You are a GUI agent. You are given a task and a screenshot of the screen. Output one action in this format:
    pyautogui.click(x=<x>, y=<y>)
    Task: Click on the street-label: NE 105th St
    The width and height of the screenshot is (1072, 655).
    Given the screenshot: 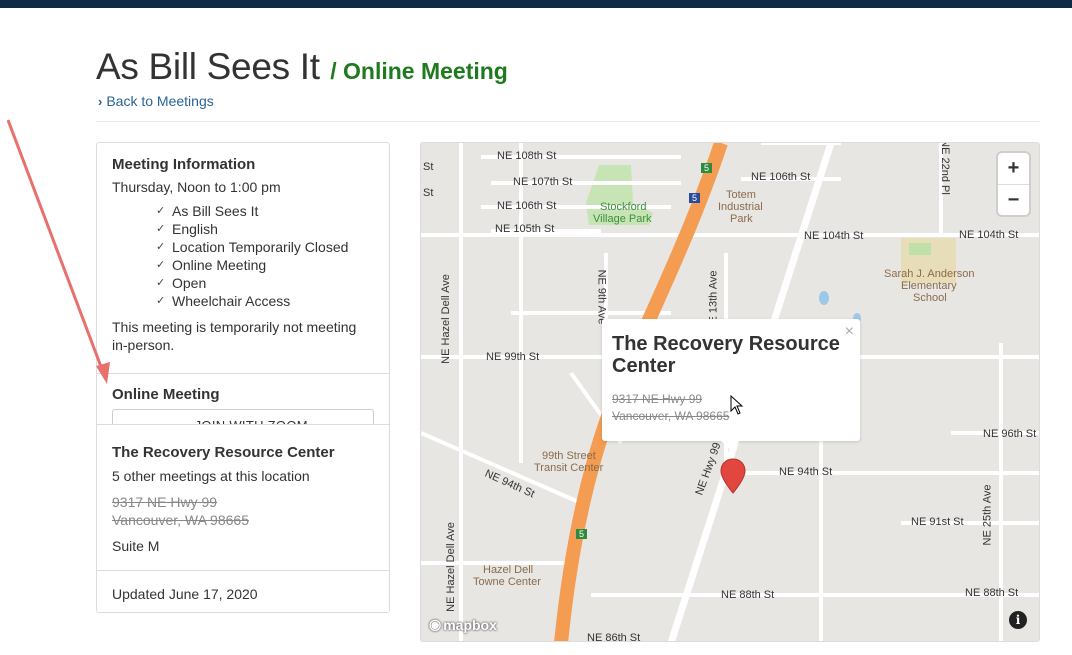 What is the action you would take?
    pyautogui.click(x=525, y=229)
    